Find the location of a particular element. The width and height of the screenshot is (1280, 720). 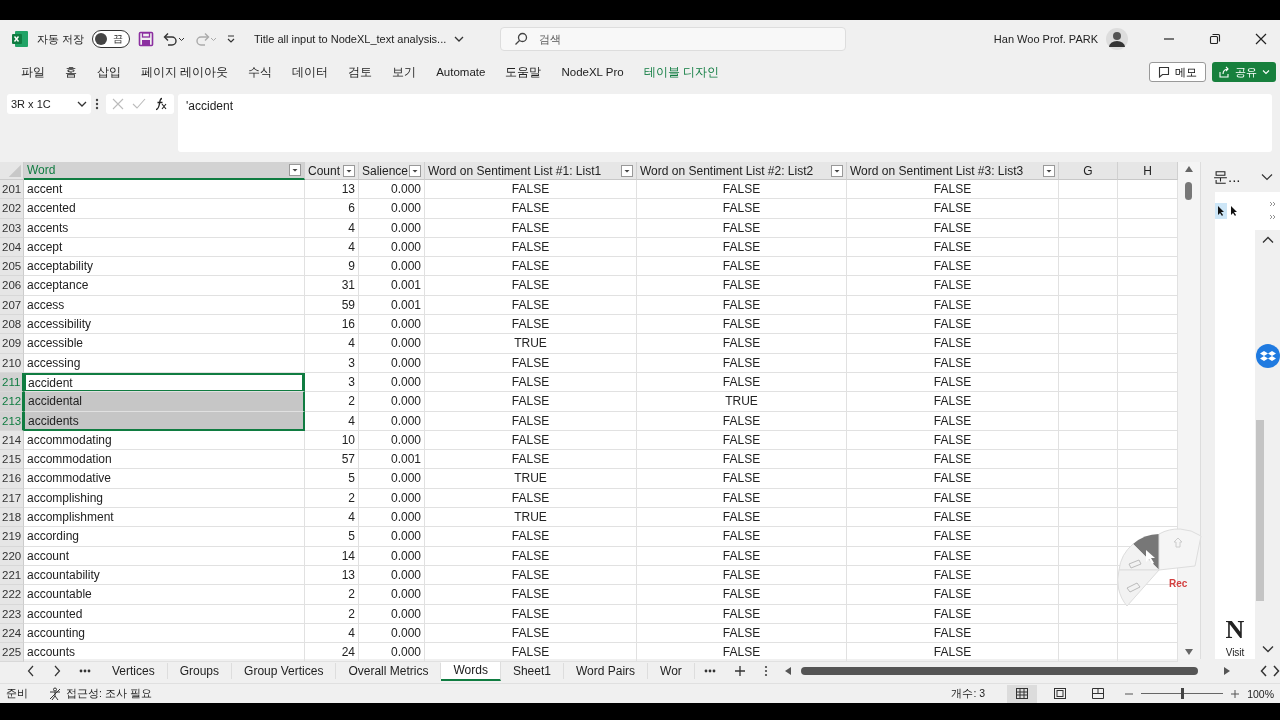

ribbon-tab: 홈 is located at coordinates (71, 72).